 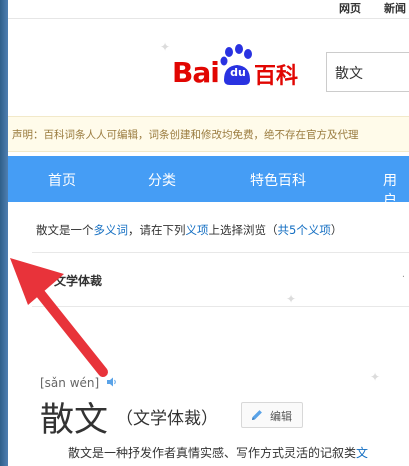 What do you see at coordinates (62, 180) in the screenshot?
I see `menu-item-home: 首页` at bounding box center [62, 180].